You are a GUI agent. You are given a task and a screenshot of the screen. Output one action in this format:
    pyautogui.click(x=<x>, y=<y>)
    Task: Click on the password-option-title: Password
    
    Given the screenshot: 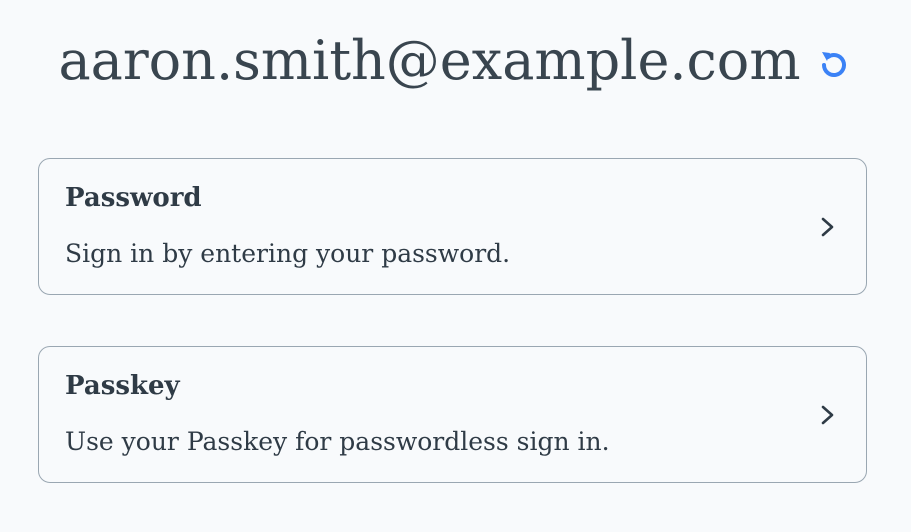 What is the action you would take?
    pyautogui.click(x=133, y=198)
    